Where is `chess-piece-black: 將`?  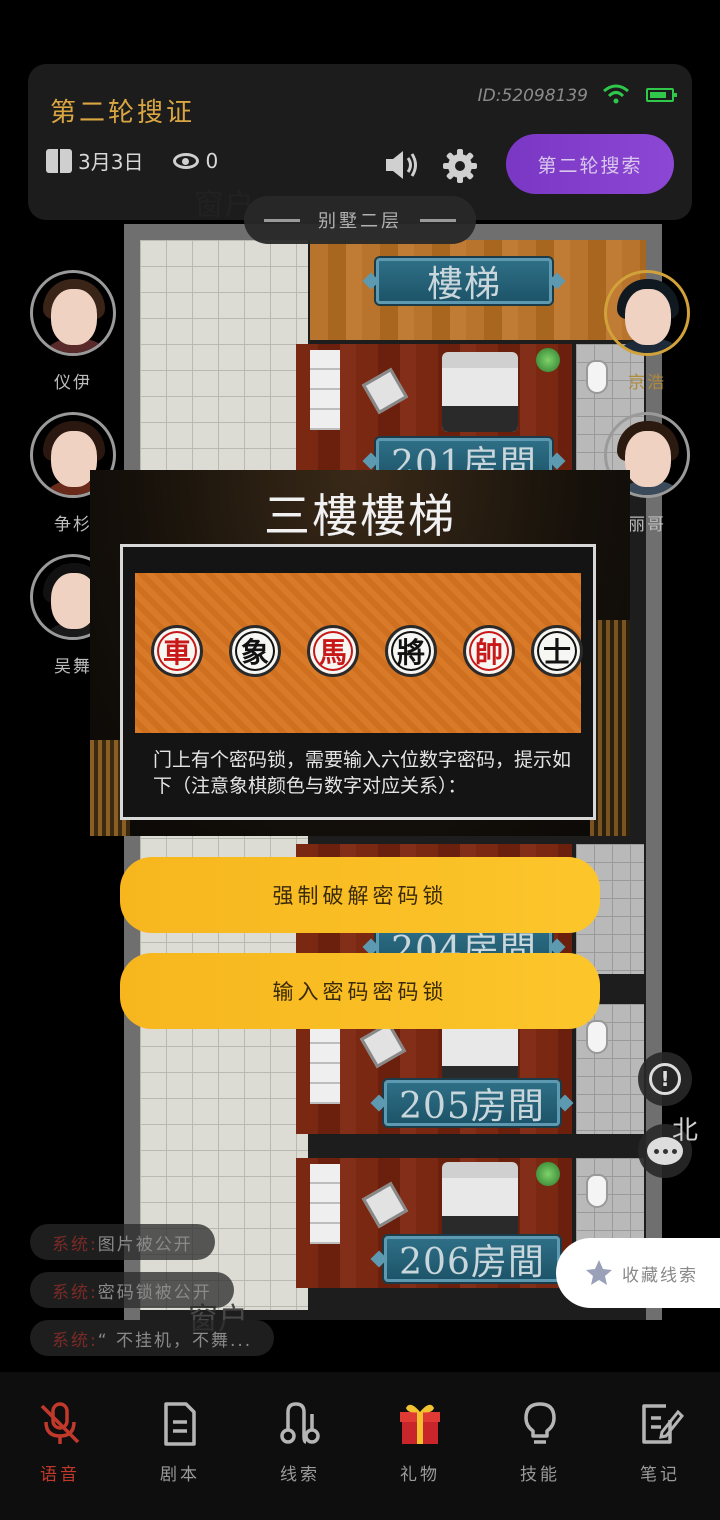
chess-piece-black: 將 is located at coordinates (411, 651).